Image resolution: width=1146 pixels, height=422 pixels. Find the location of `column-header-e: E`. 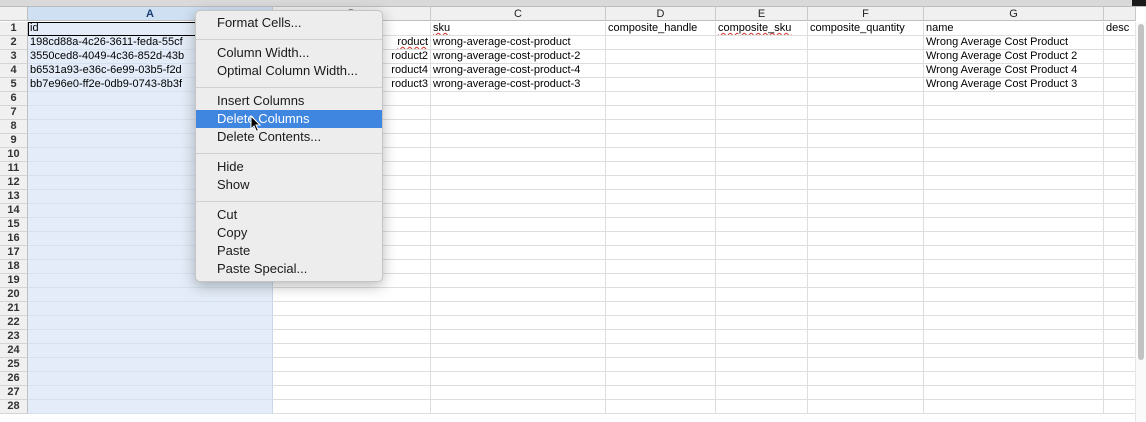

column-header-e: E is located at coordinates (762, 14).